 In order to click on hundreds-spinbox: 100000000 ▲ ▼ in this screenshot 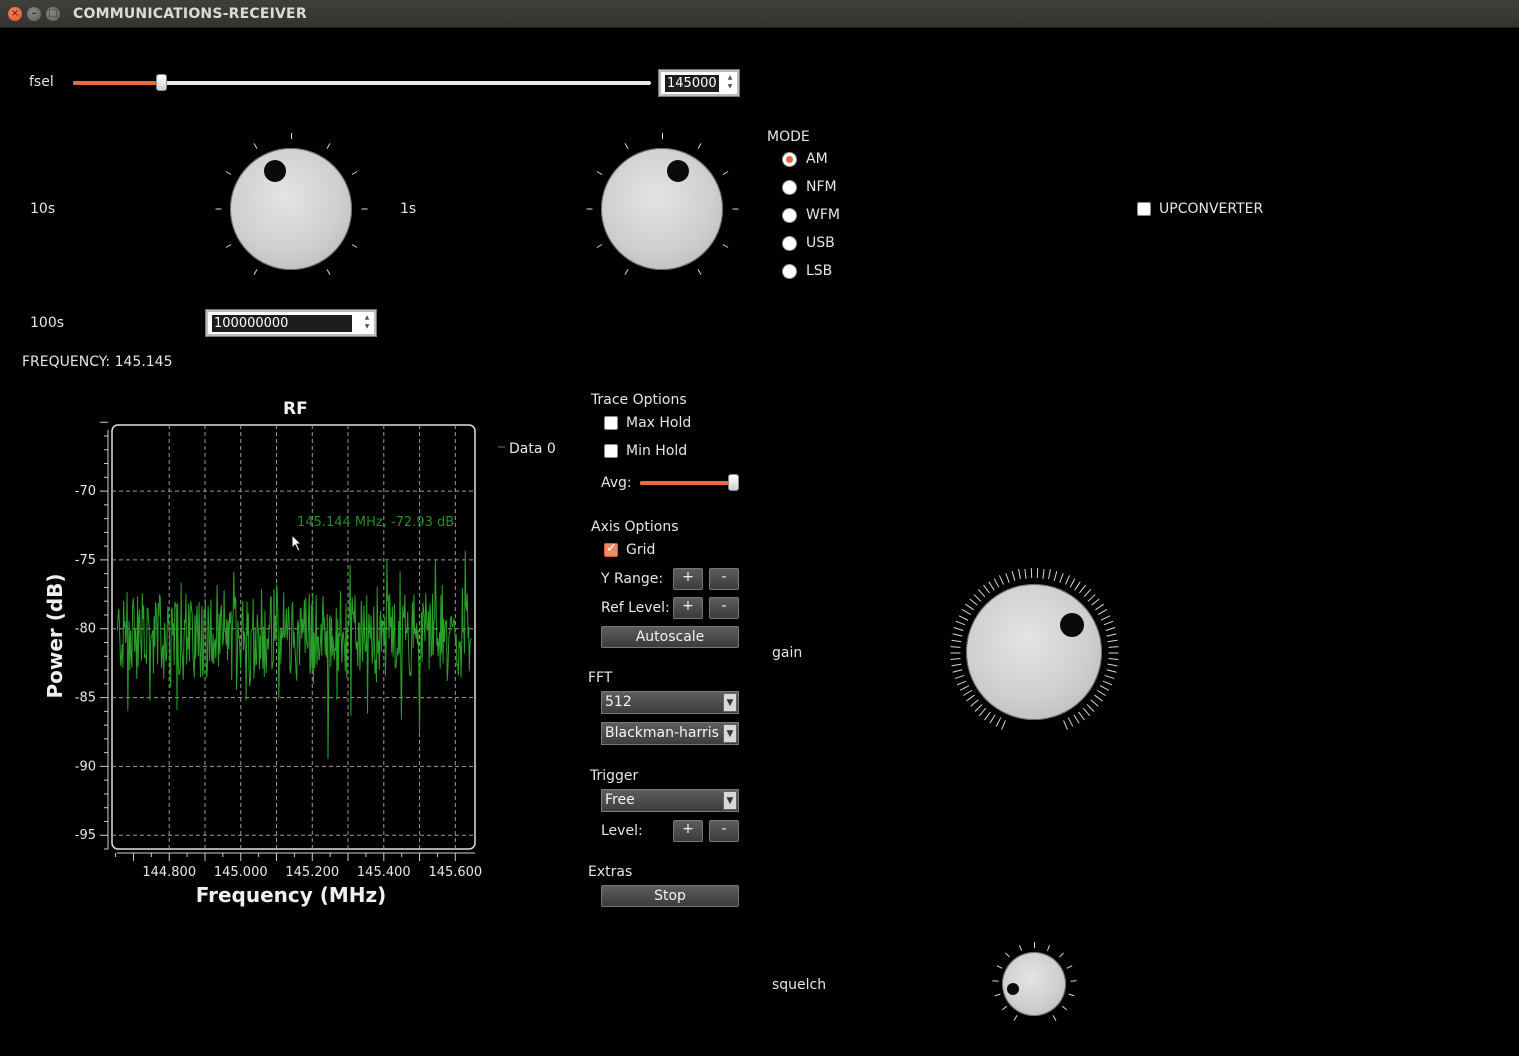, I will do `click(291, 323)`.